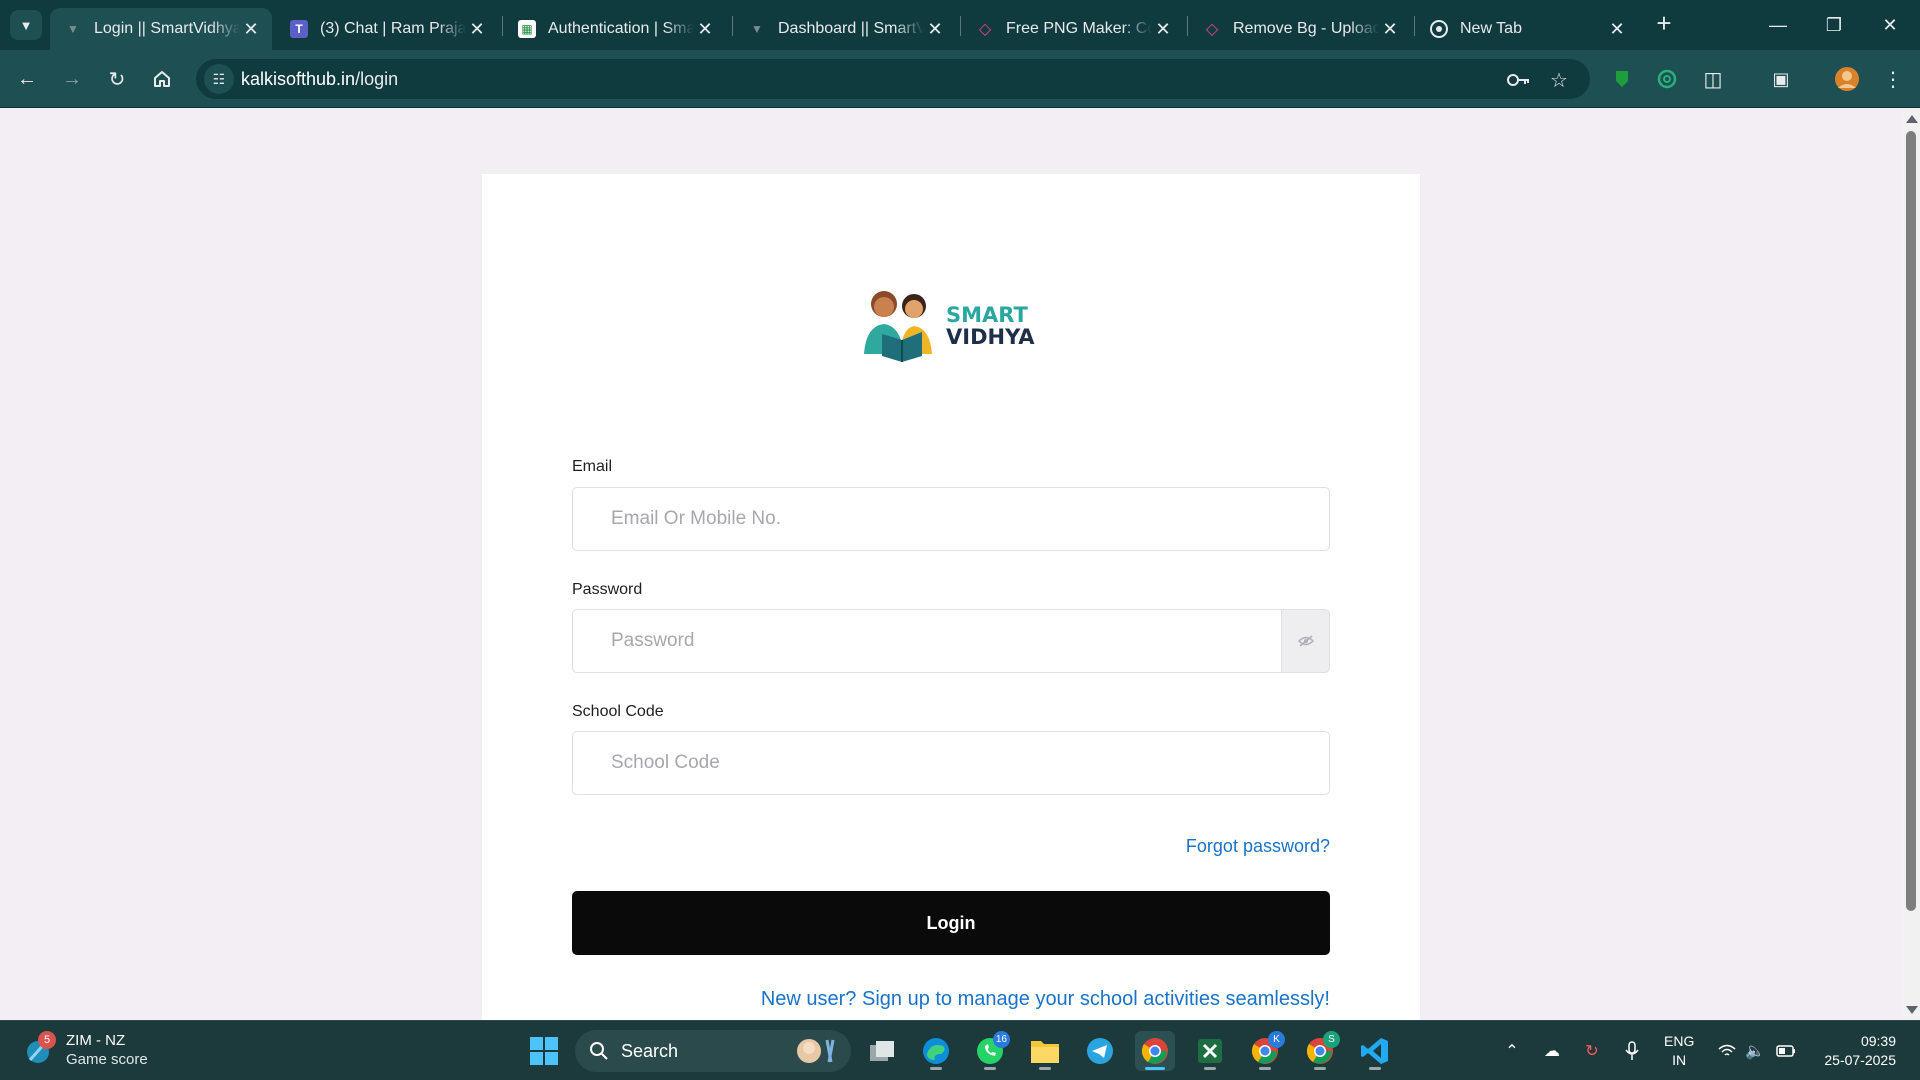 The height and width of the screenshot is (1080, 1920). Describe the element at coordinates (1512, 1050) in the screenshot. I see `show-hidden-icons-chevron-icon: ⌃` at that location.